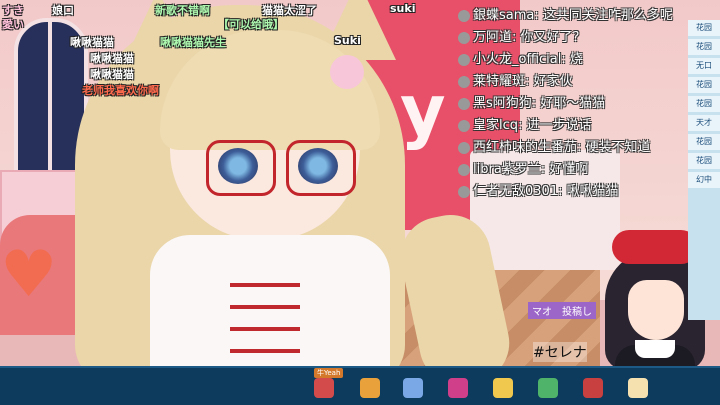  I want to click on chat-message: 莱特耀斑: 好家伙, so click(574, 81).